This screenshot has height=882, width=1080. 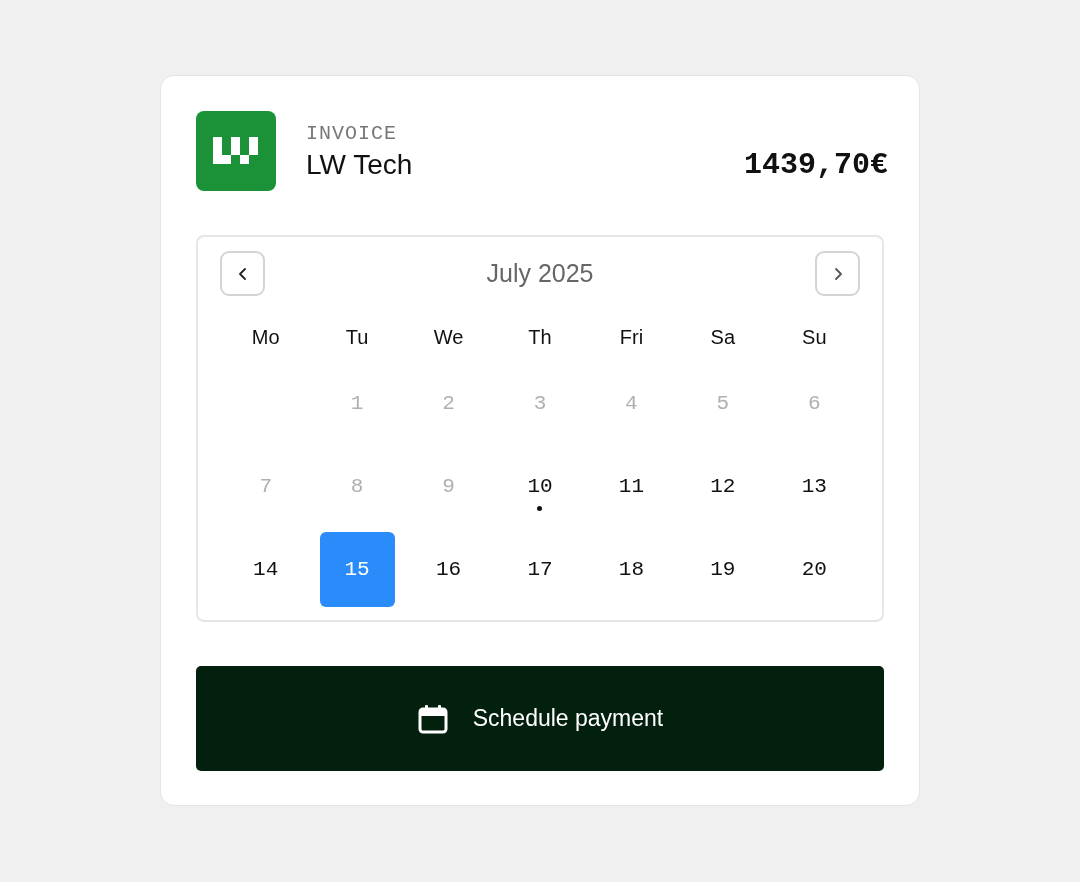 I want to click on calendar-day: 20, so click(x=814, y=569).